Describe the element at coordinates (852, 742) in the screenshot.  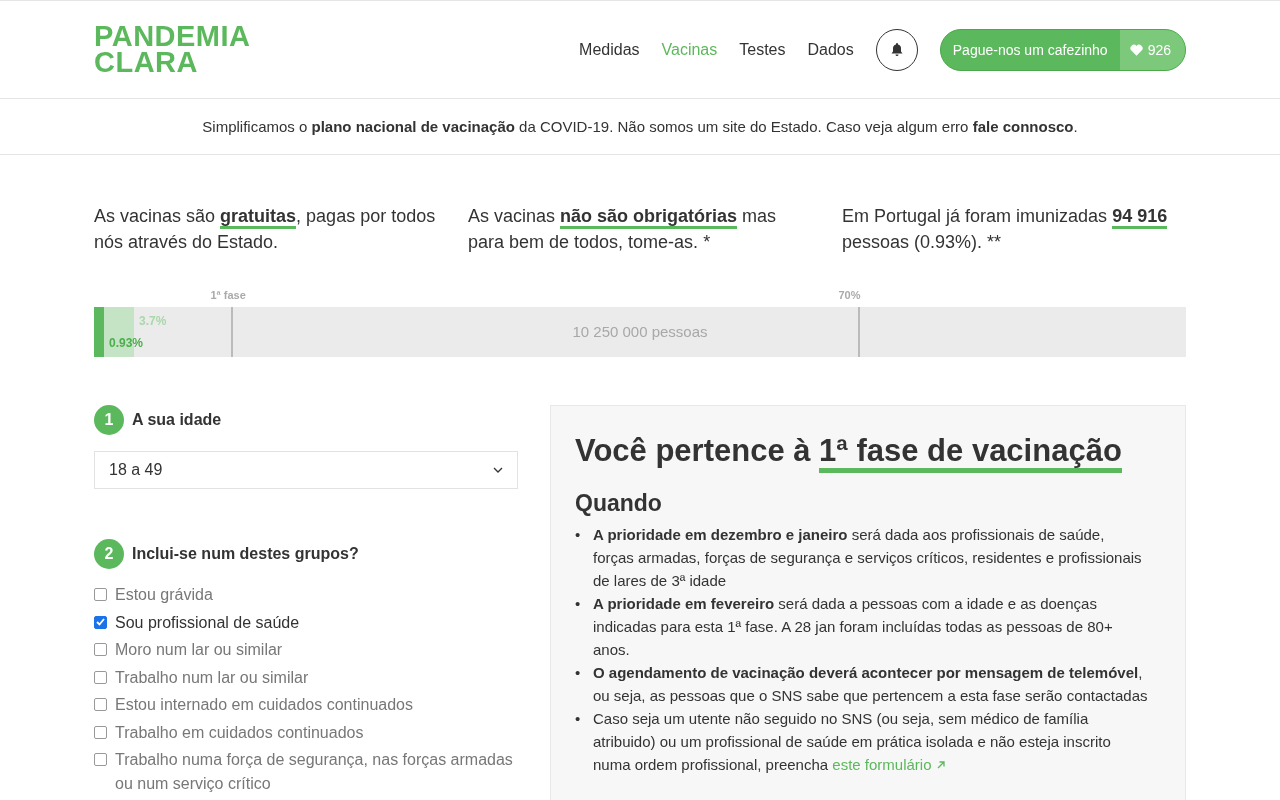
I see `bullet-text: Caso seja um utente não seguido no SNS (ou seja, sem médico de família atribuido) ou um profissional de saúde em prática isolada e não esteja inscrito numa ordem profissional, preencha este formulário` at that location.